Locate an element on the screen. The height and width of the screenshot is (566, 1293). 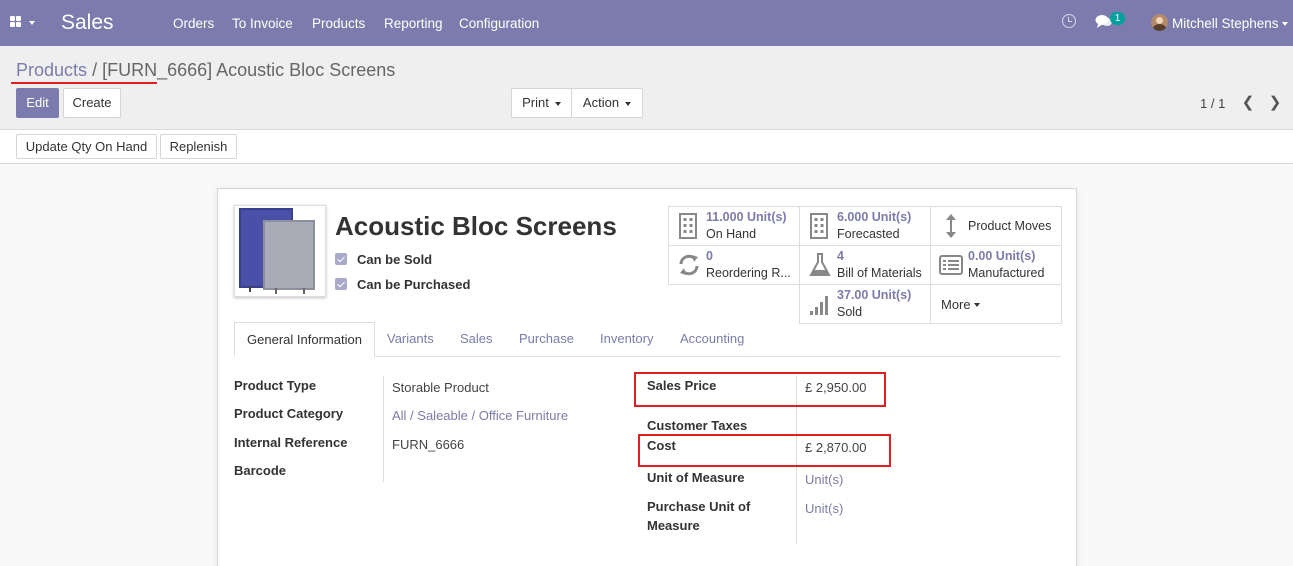
pager-next-icon: ❯ is located at coordinates (1275, 103).